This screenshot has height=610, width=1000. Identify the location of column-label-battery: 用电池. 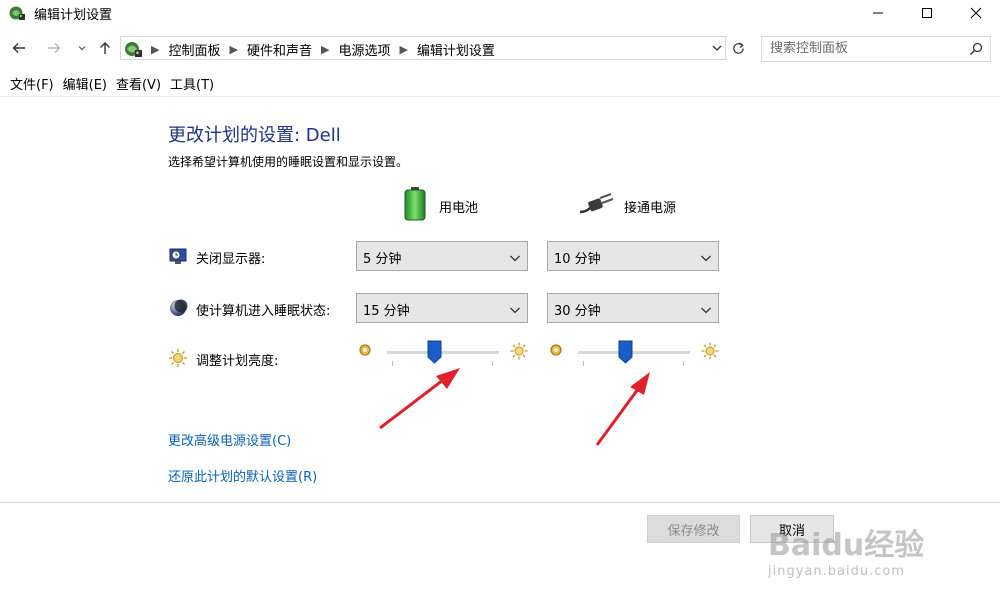
(459, 208).